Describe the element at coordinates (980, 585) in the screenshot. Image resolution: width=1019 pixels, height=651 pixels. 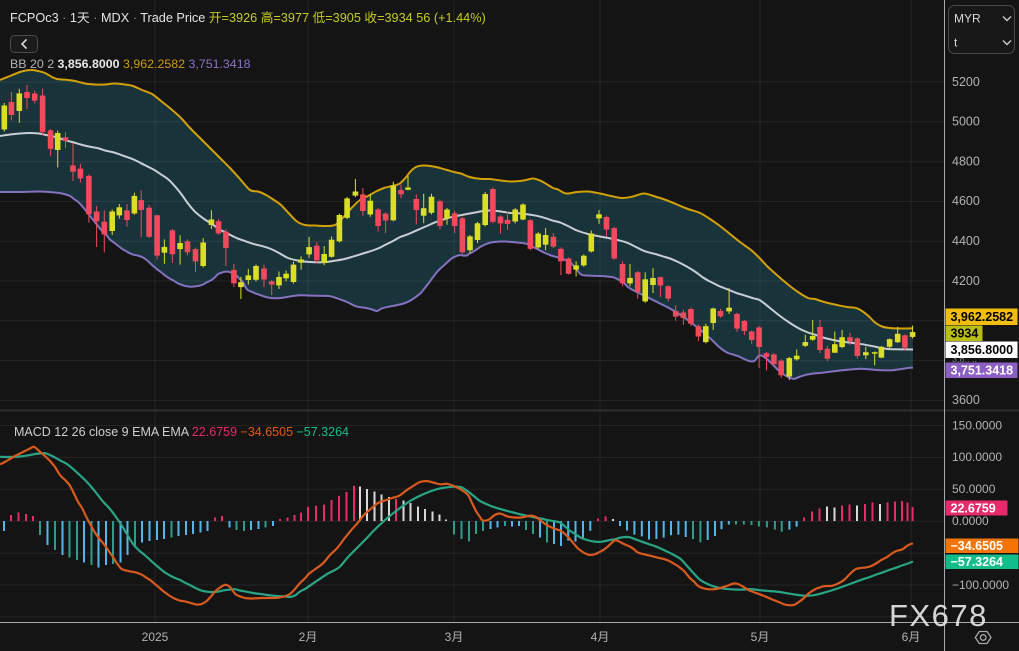
I see `svg-text: −100.0000` at that location.